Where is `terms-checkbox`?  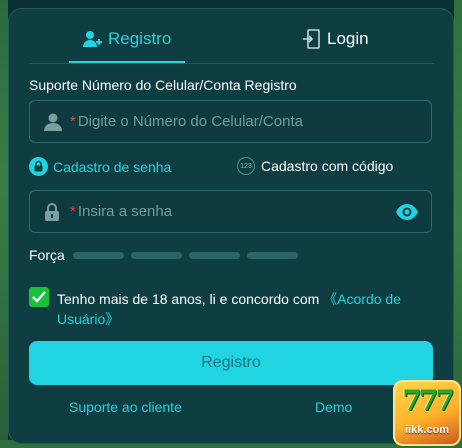 terms-checkbox is located at coordinates (39, 297).